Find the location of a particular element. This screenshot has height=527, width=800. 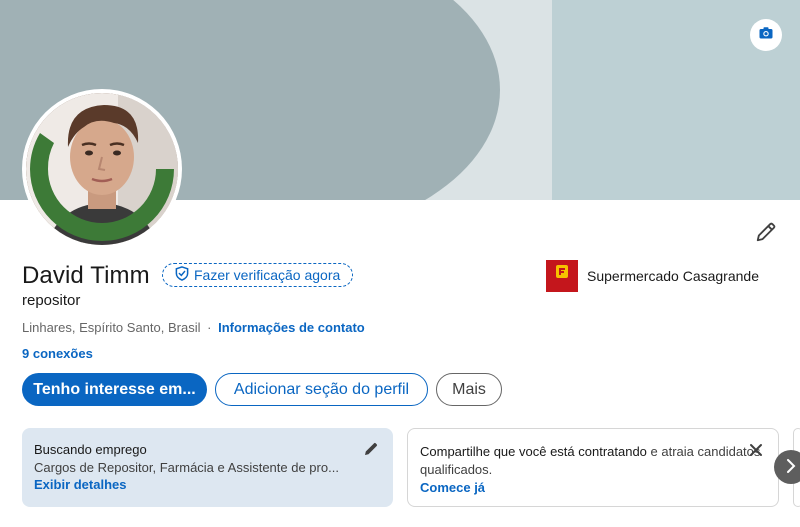

company-logo-image is located at coordinates (562, 276).